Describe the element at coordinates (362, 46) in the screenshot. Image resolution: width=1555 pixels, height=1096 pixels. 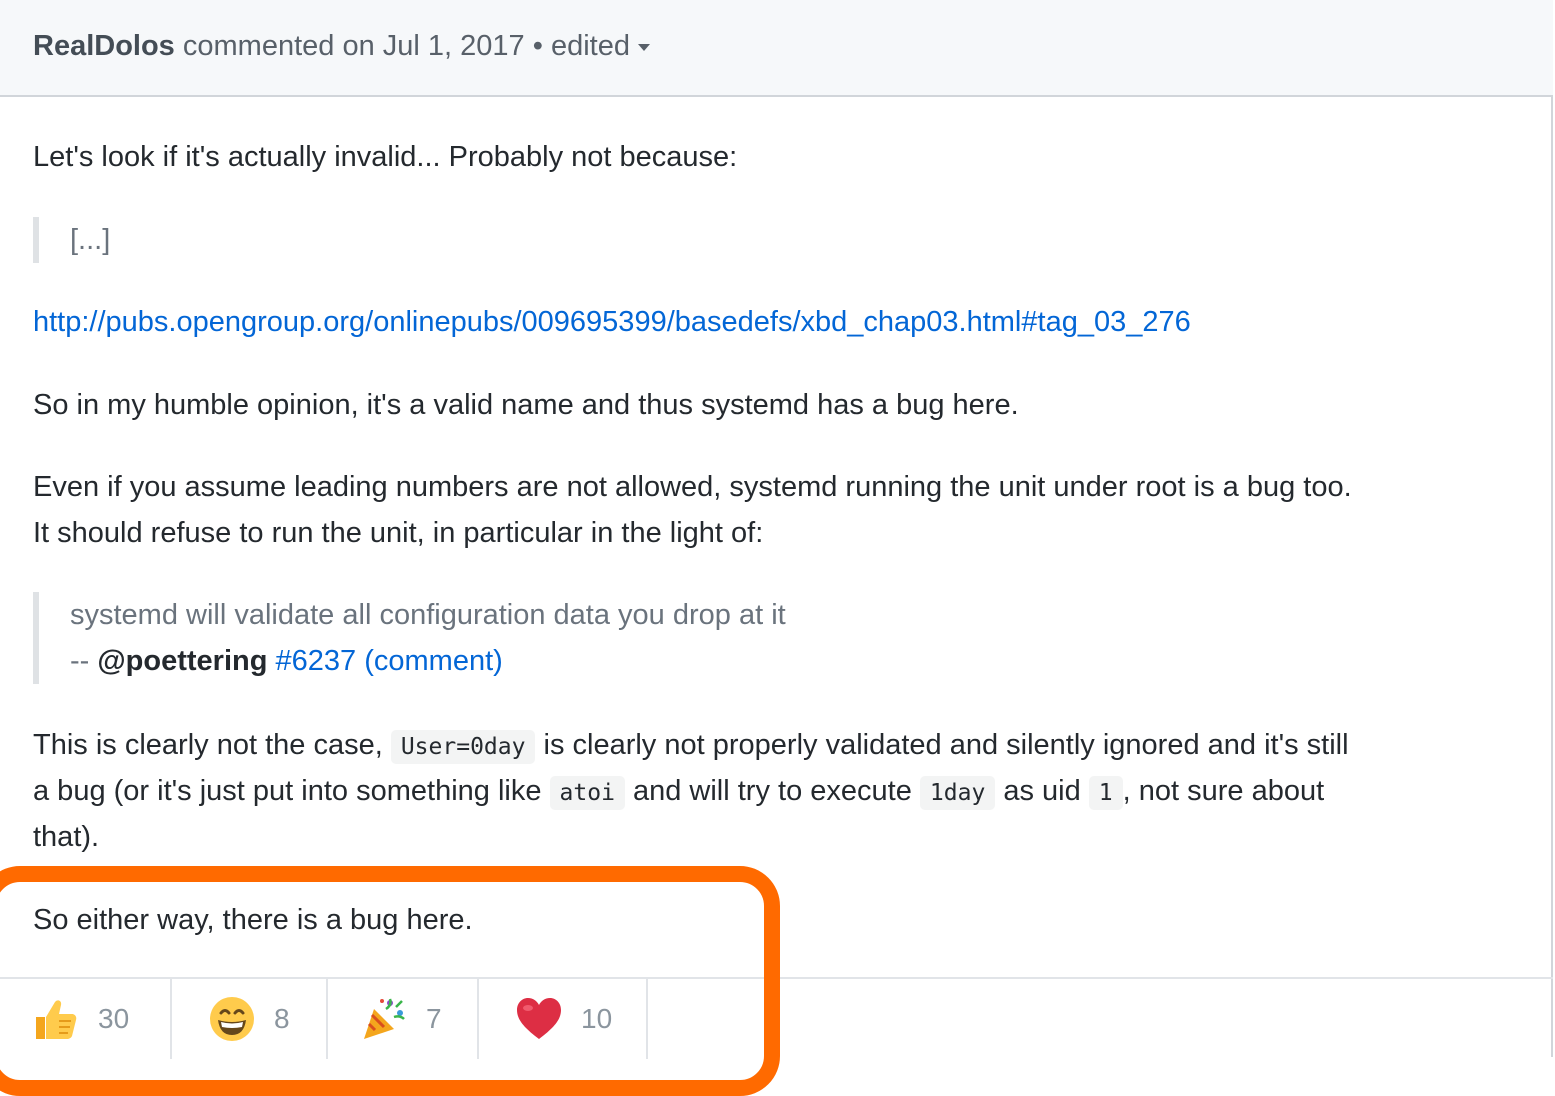
I see `comment-action-text: commented on Jul 1, 2017 •` at that location.